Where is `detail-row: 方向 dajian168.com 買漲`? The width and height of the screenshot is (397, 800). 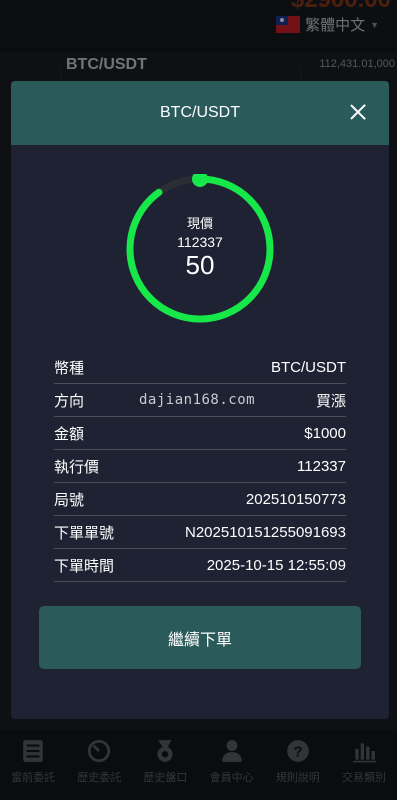
detail-row: 方向 dajian168.com 買漲 is located at coordinates (200, 400).